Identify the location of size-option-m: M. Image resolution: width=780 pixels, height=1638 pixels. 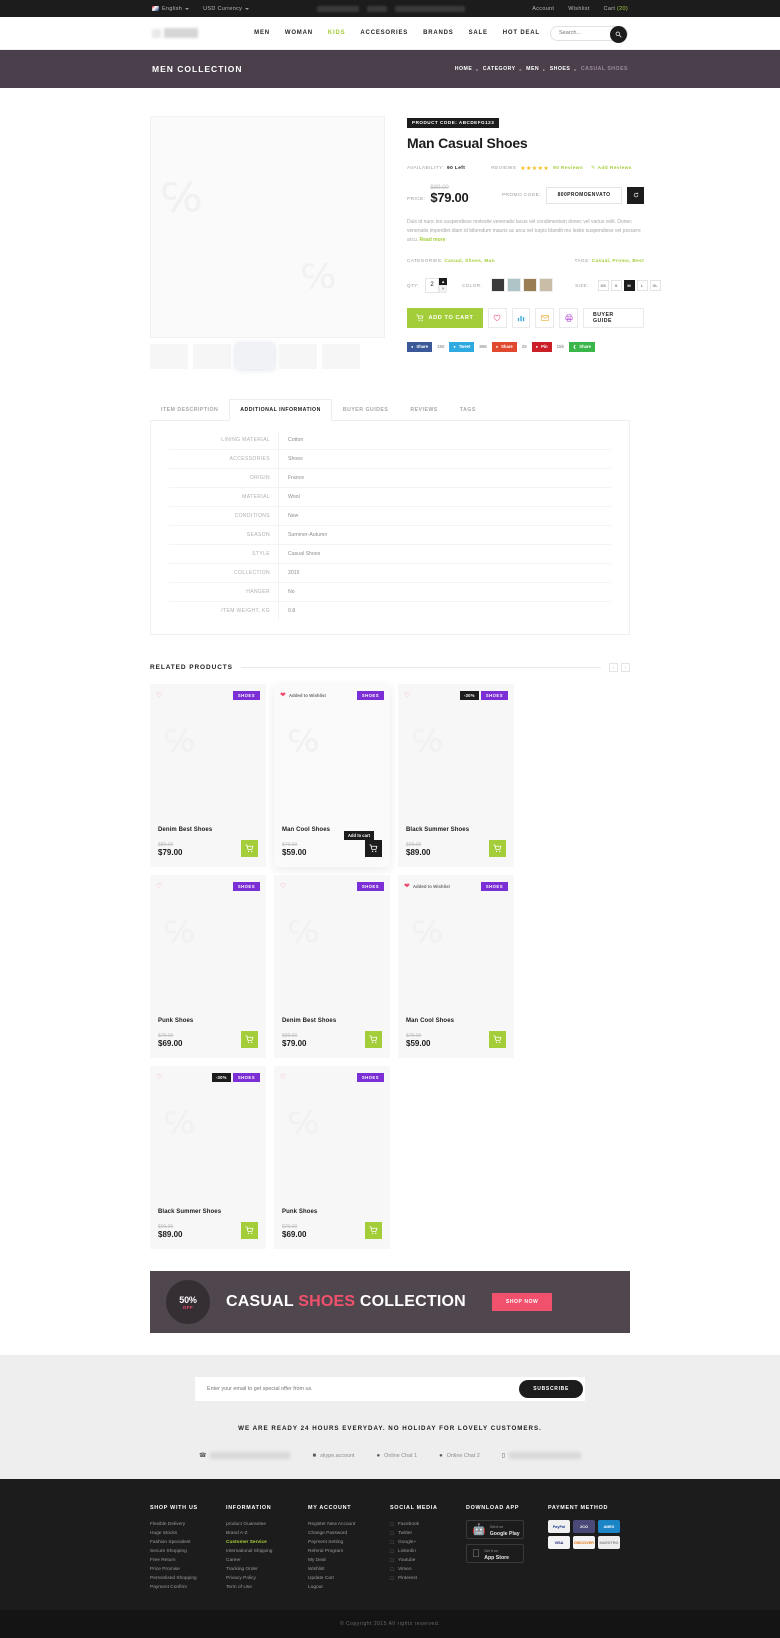
(629, 285).